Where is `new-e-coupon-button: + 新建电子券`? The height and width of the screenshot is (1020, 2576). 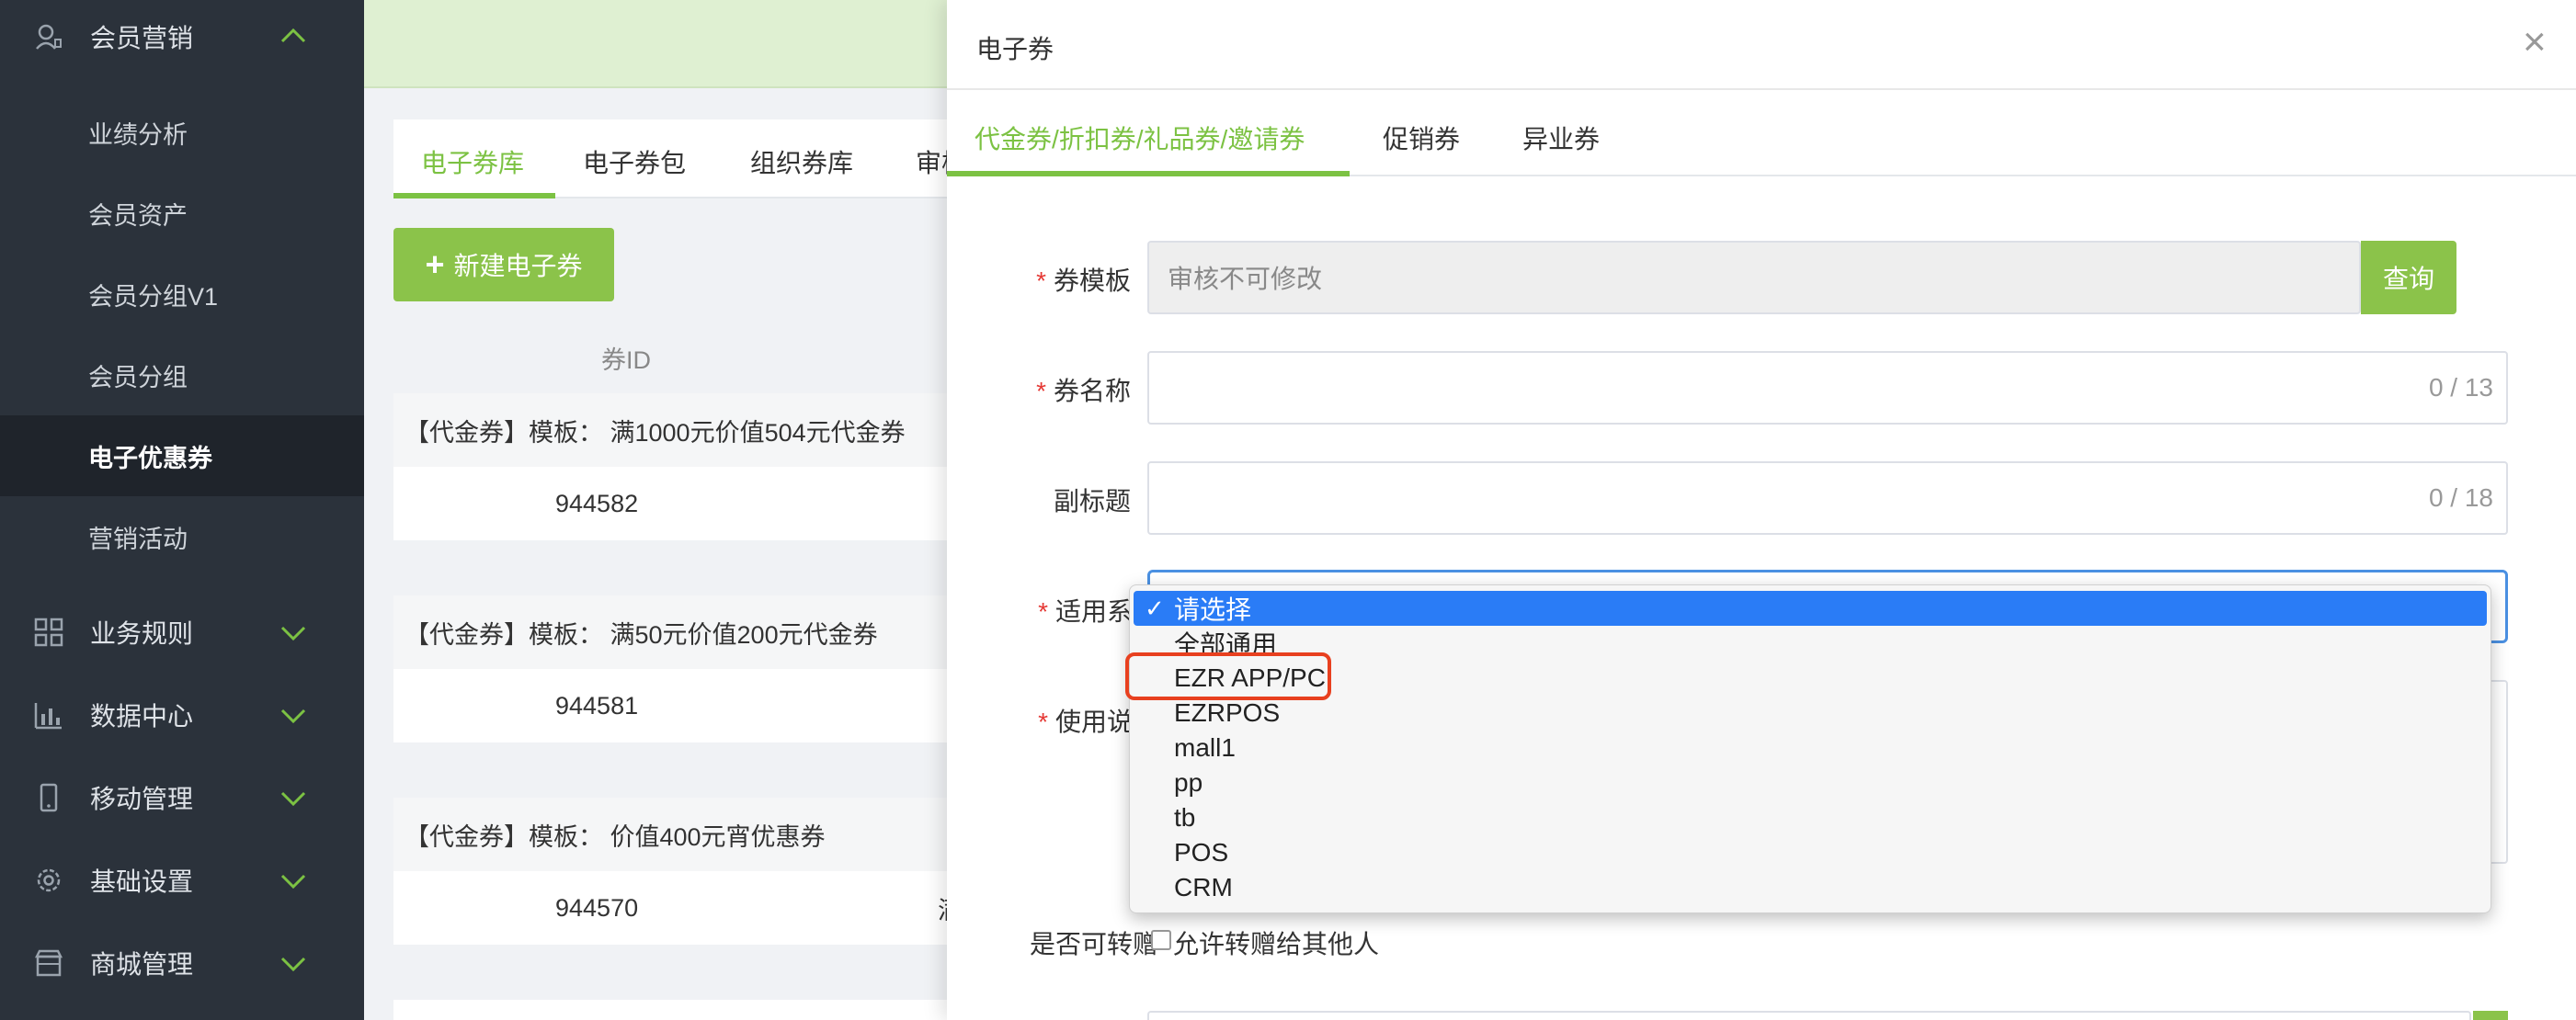
new-e-coupon-button: + 新建电子券 is located at coordinates (503, 264).